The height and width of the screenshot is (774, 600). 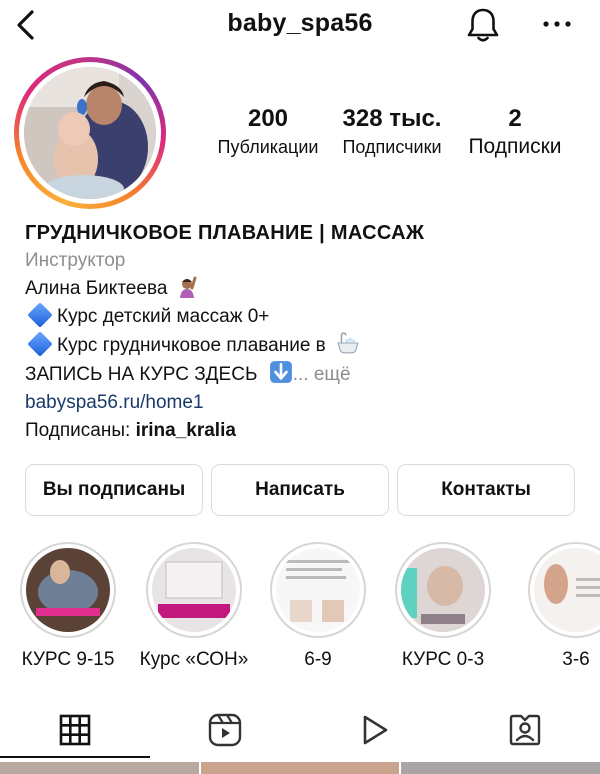 What do you see at coordinates (75, 757) in the screenshot?
I see `active-tab-indicator` at bounding box center [75, 757].